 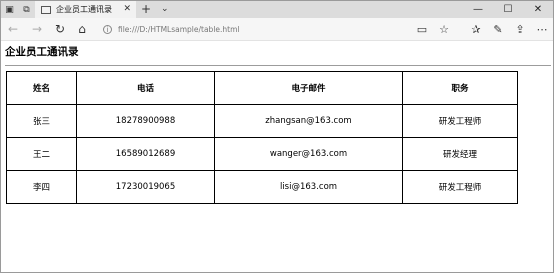 What do you see at coordinates (308, 154) in the screenshot?
I see `cell-email: wanger@163.com` at bounding box center [308, 154].